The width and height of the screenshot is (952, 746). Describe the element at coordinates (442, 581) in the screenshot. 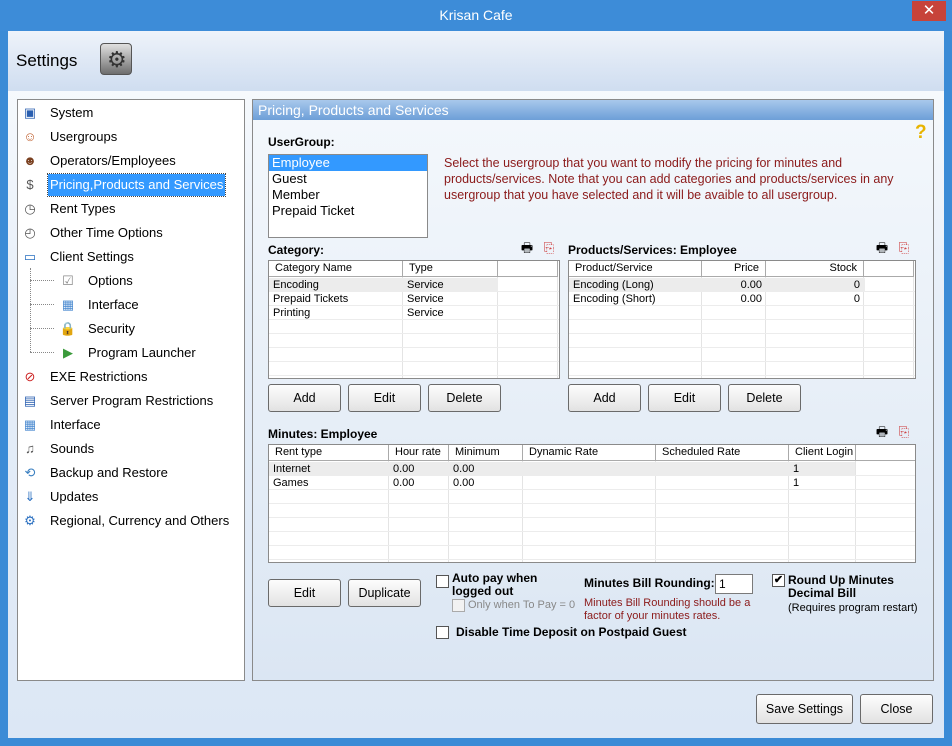

I see `autopay-checkbox` at that location.